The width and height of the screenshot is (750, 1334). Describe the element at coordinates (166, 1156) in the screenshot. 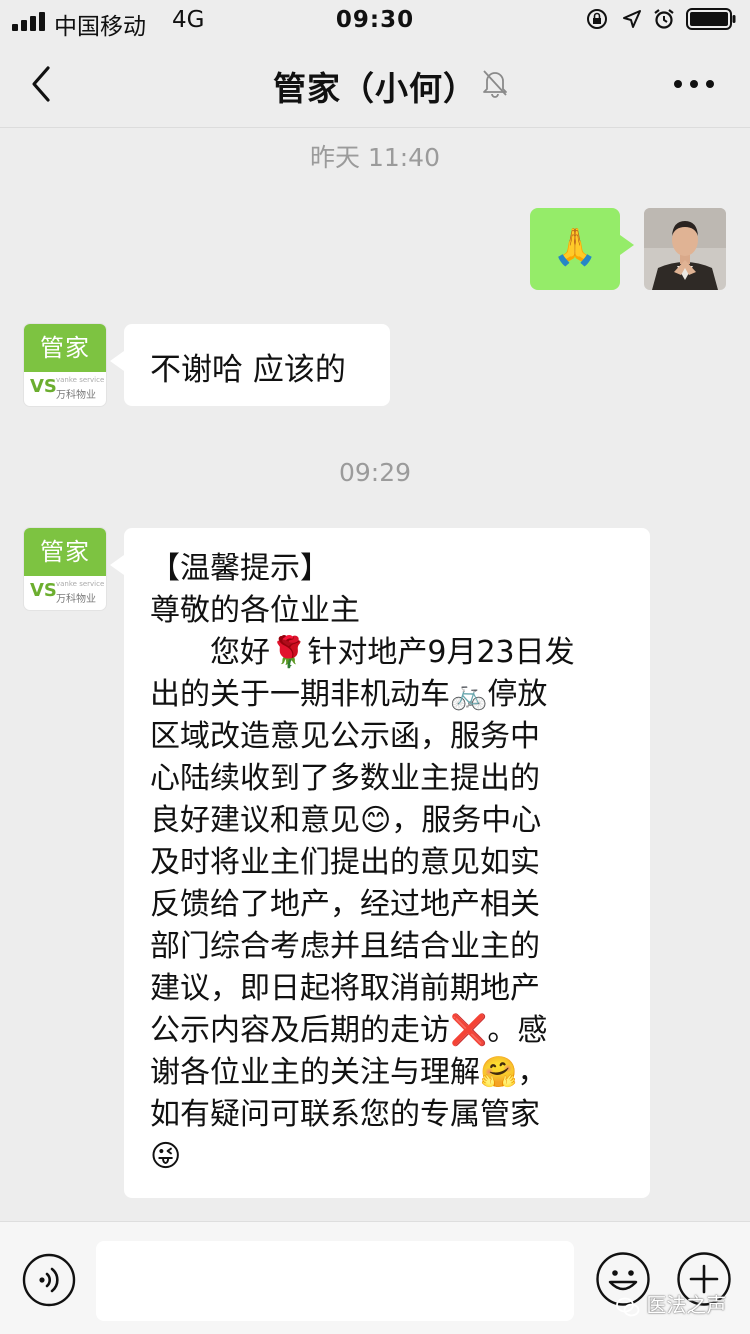

I see `notice-line: 😜` at that location.